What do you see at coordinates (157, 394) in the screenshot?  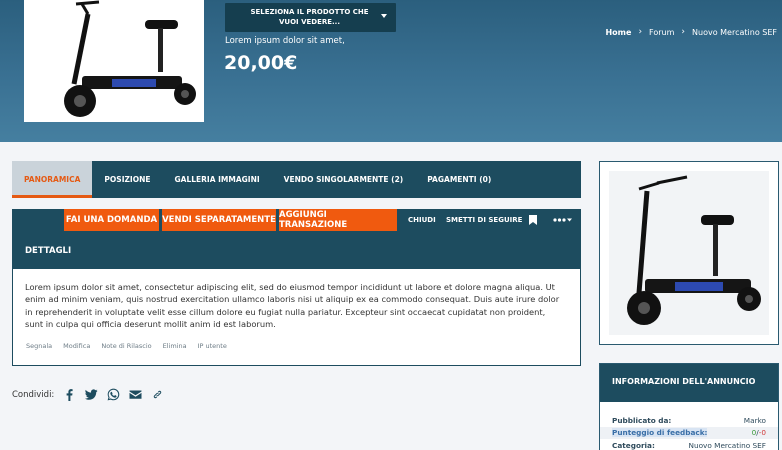 I see `link-icon` at bounding box center [157, 394].